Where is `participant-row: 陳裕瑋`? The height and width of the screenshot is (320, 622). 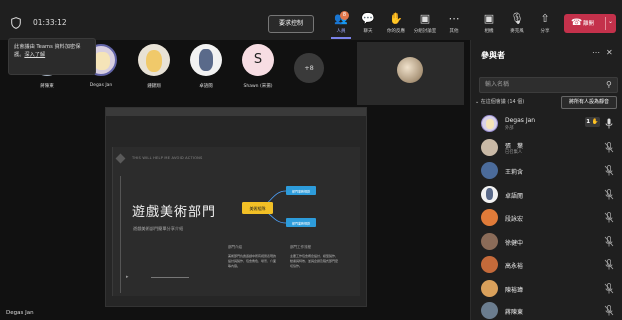
participant-row: 陳裕瑋 is located at coordinates (546, 289).